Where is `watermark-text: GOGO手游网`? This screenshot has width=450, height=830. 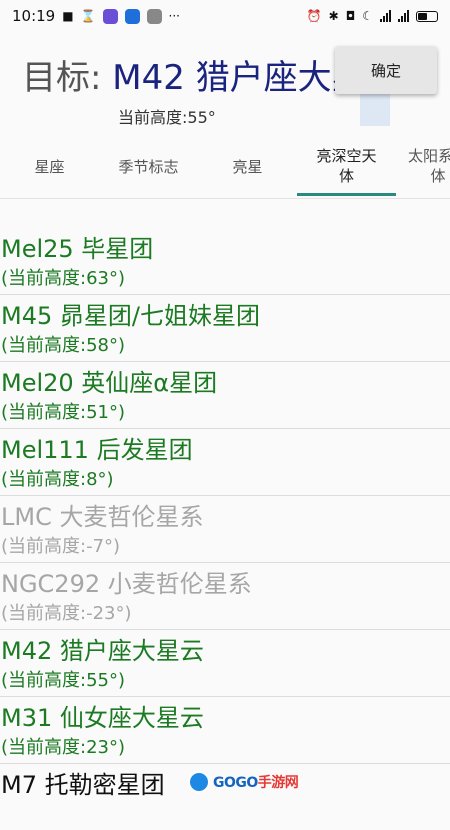
watermark-text: GOGO手游网 is located at coordinates (256, 783).